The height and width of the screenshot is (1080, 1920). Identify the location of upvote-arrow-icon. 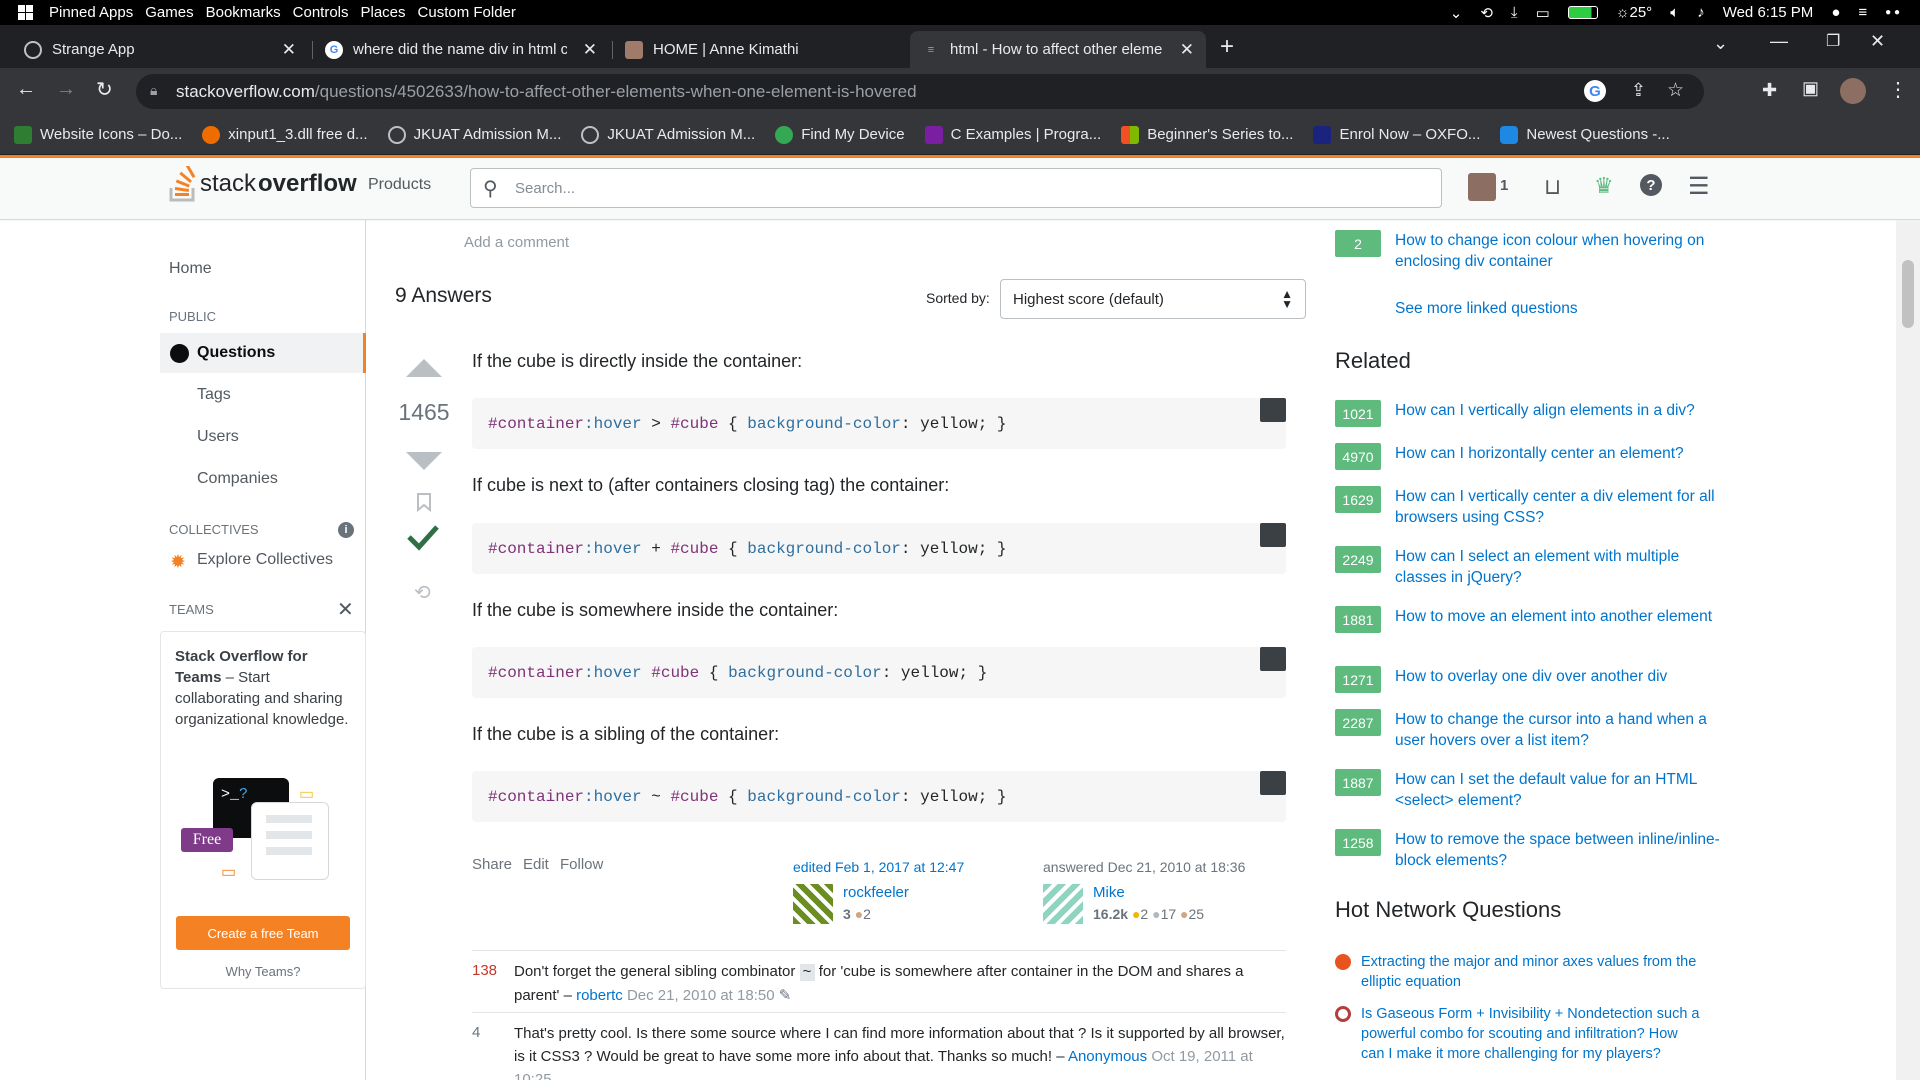
(424, 368).